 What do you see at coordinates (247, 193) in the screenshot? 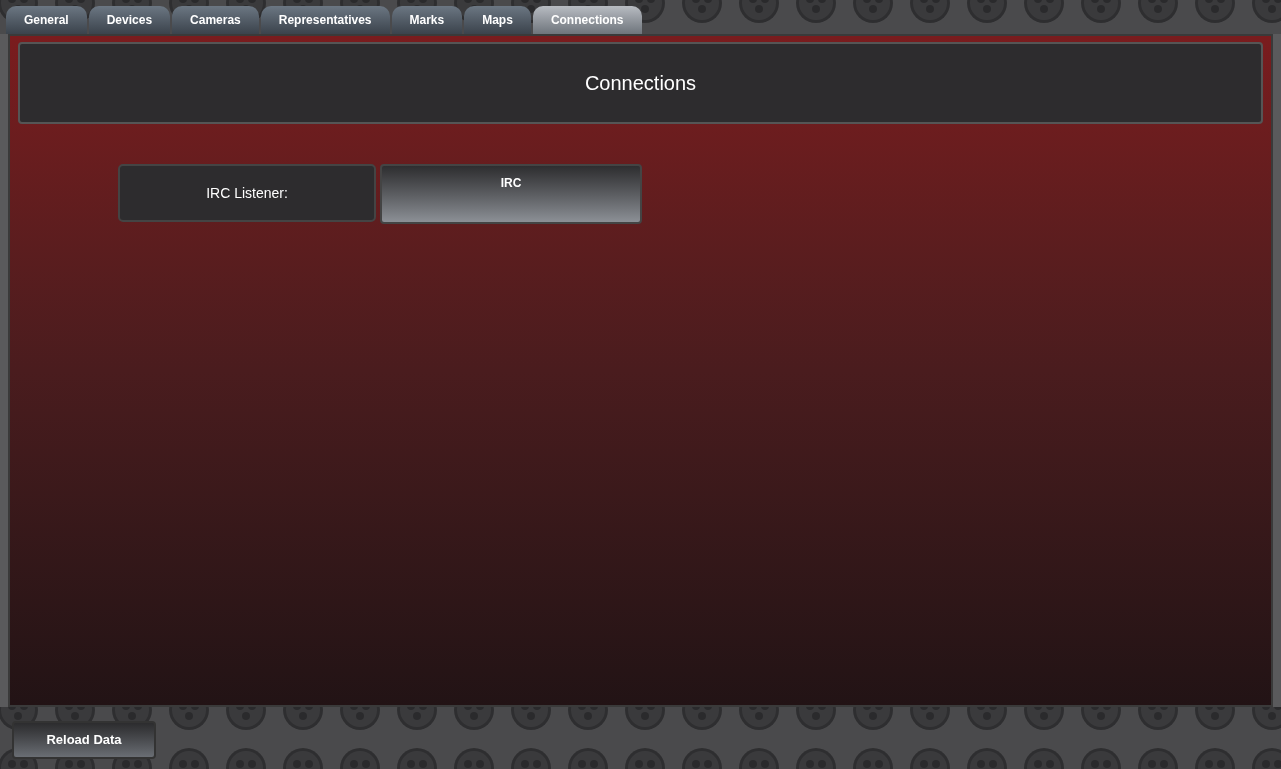
I see `setting-label: IRC Listener:` at bounding box center [247, 193].